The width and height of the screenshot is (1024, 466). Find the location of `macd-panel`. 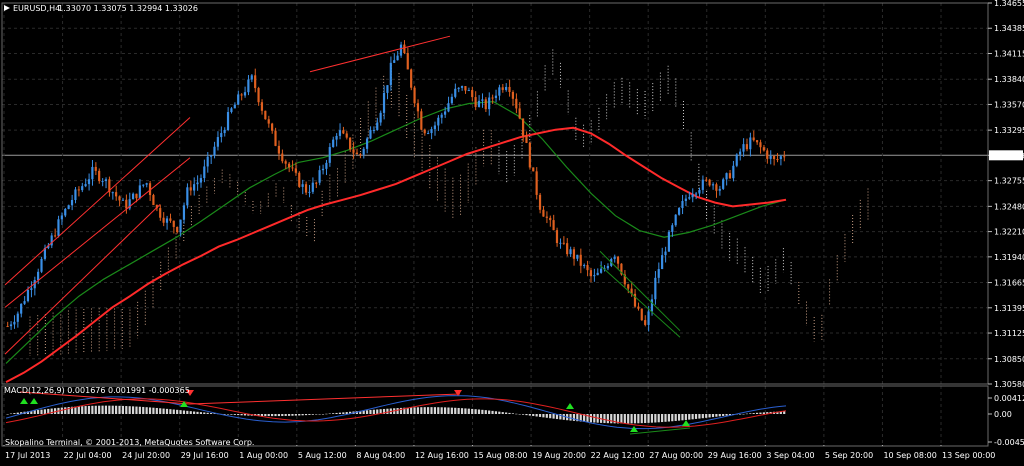

macd-panel is located at coordinates (396, 412).